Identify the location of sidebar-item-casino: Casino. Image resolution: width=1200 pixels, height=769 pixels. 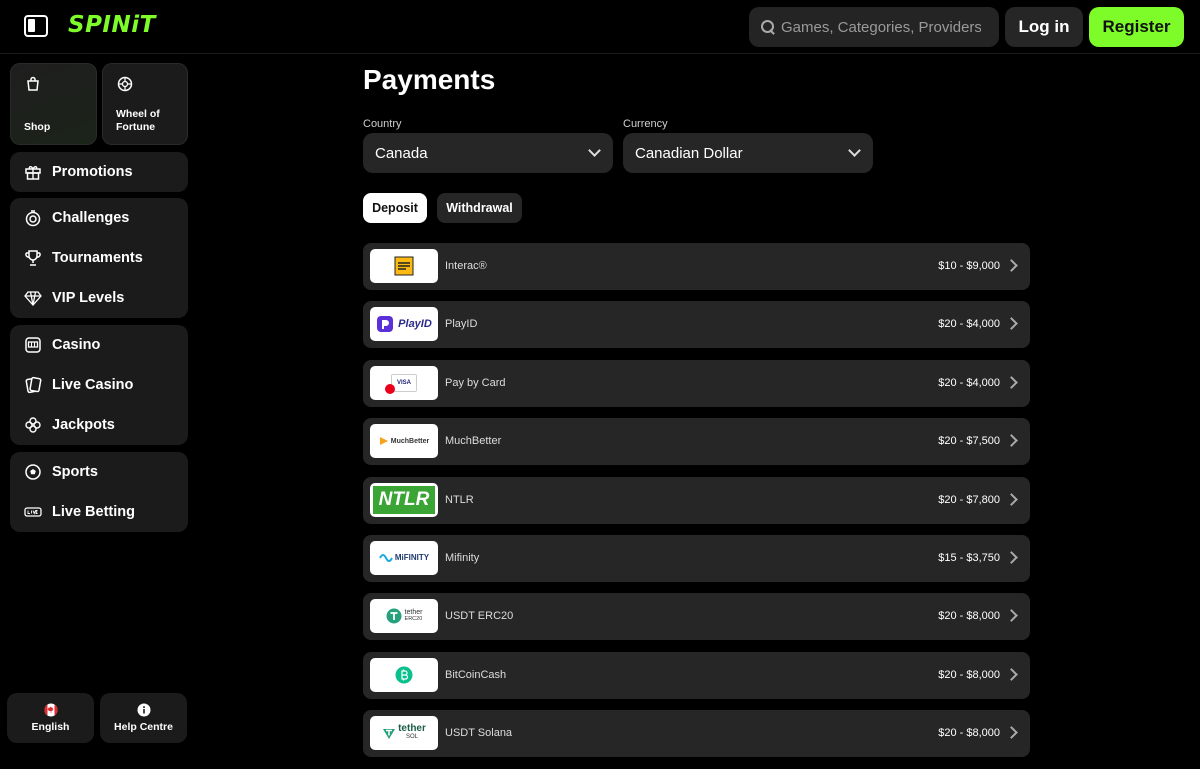
(99, 345).